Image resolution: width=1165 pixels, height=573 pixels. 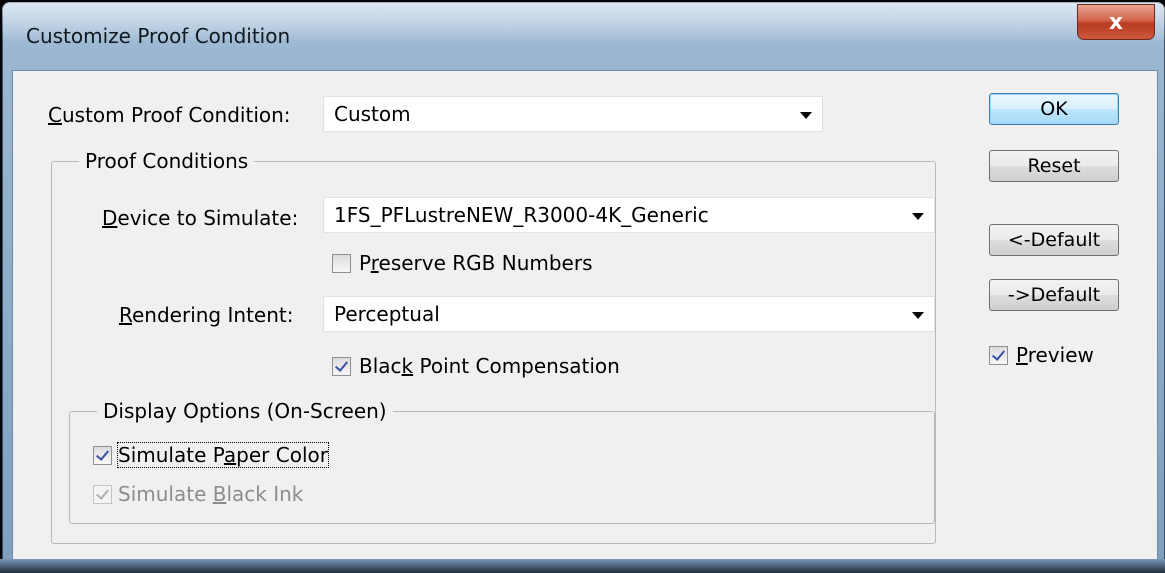 What do you see at coordinates (573, 114) in the screenshot?
I see `custom-proof-condition-select: Custom` at bounding box center [573, 114].